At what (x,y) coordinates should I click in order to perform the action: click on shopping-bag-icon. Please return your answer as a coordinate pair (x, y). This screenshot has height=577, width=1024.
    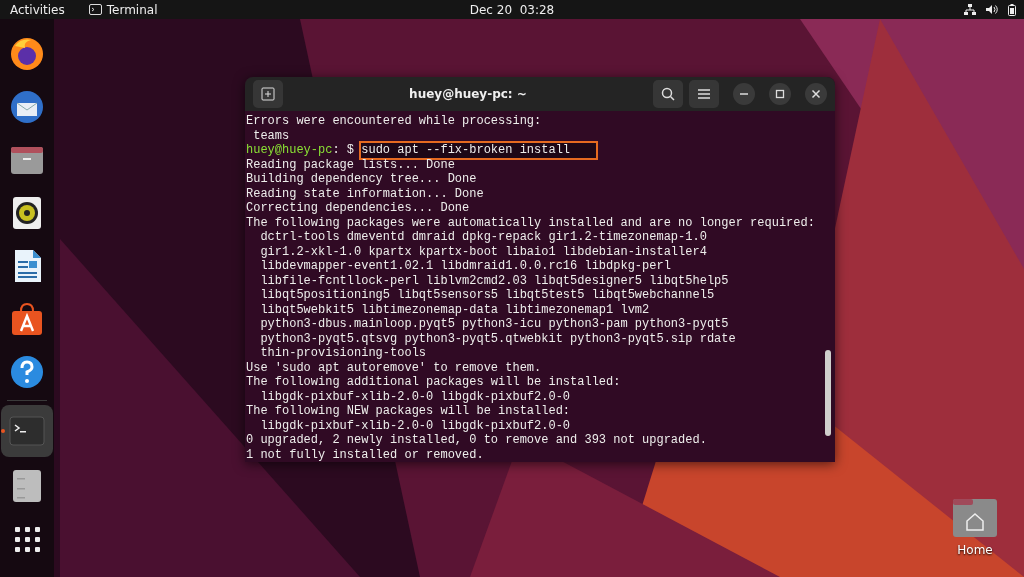
    Looking at the image, I should click on (27, 319).